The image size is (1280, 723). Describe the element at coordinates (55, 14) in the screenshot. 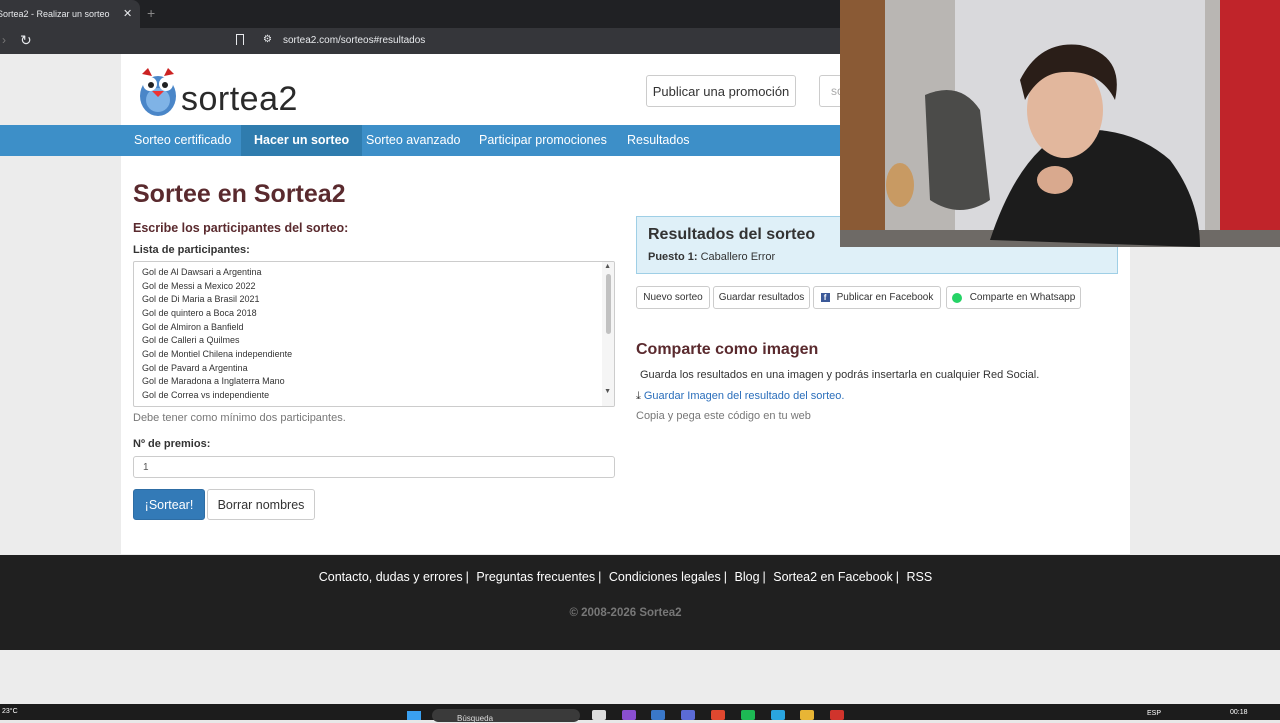

I see `tab-title: Sortea2 - Realizar un sorteo` at that location.